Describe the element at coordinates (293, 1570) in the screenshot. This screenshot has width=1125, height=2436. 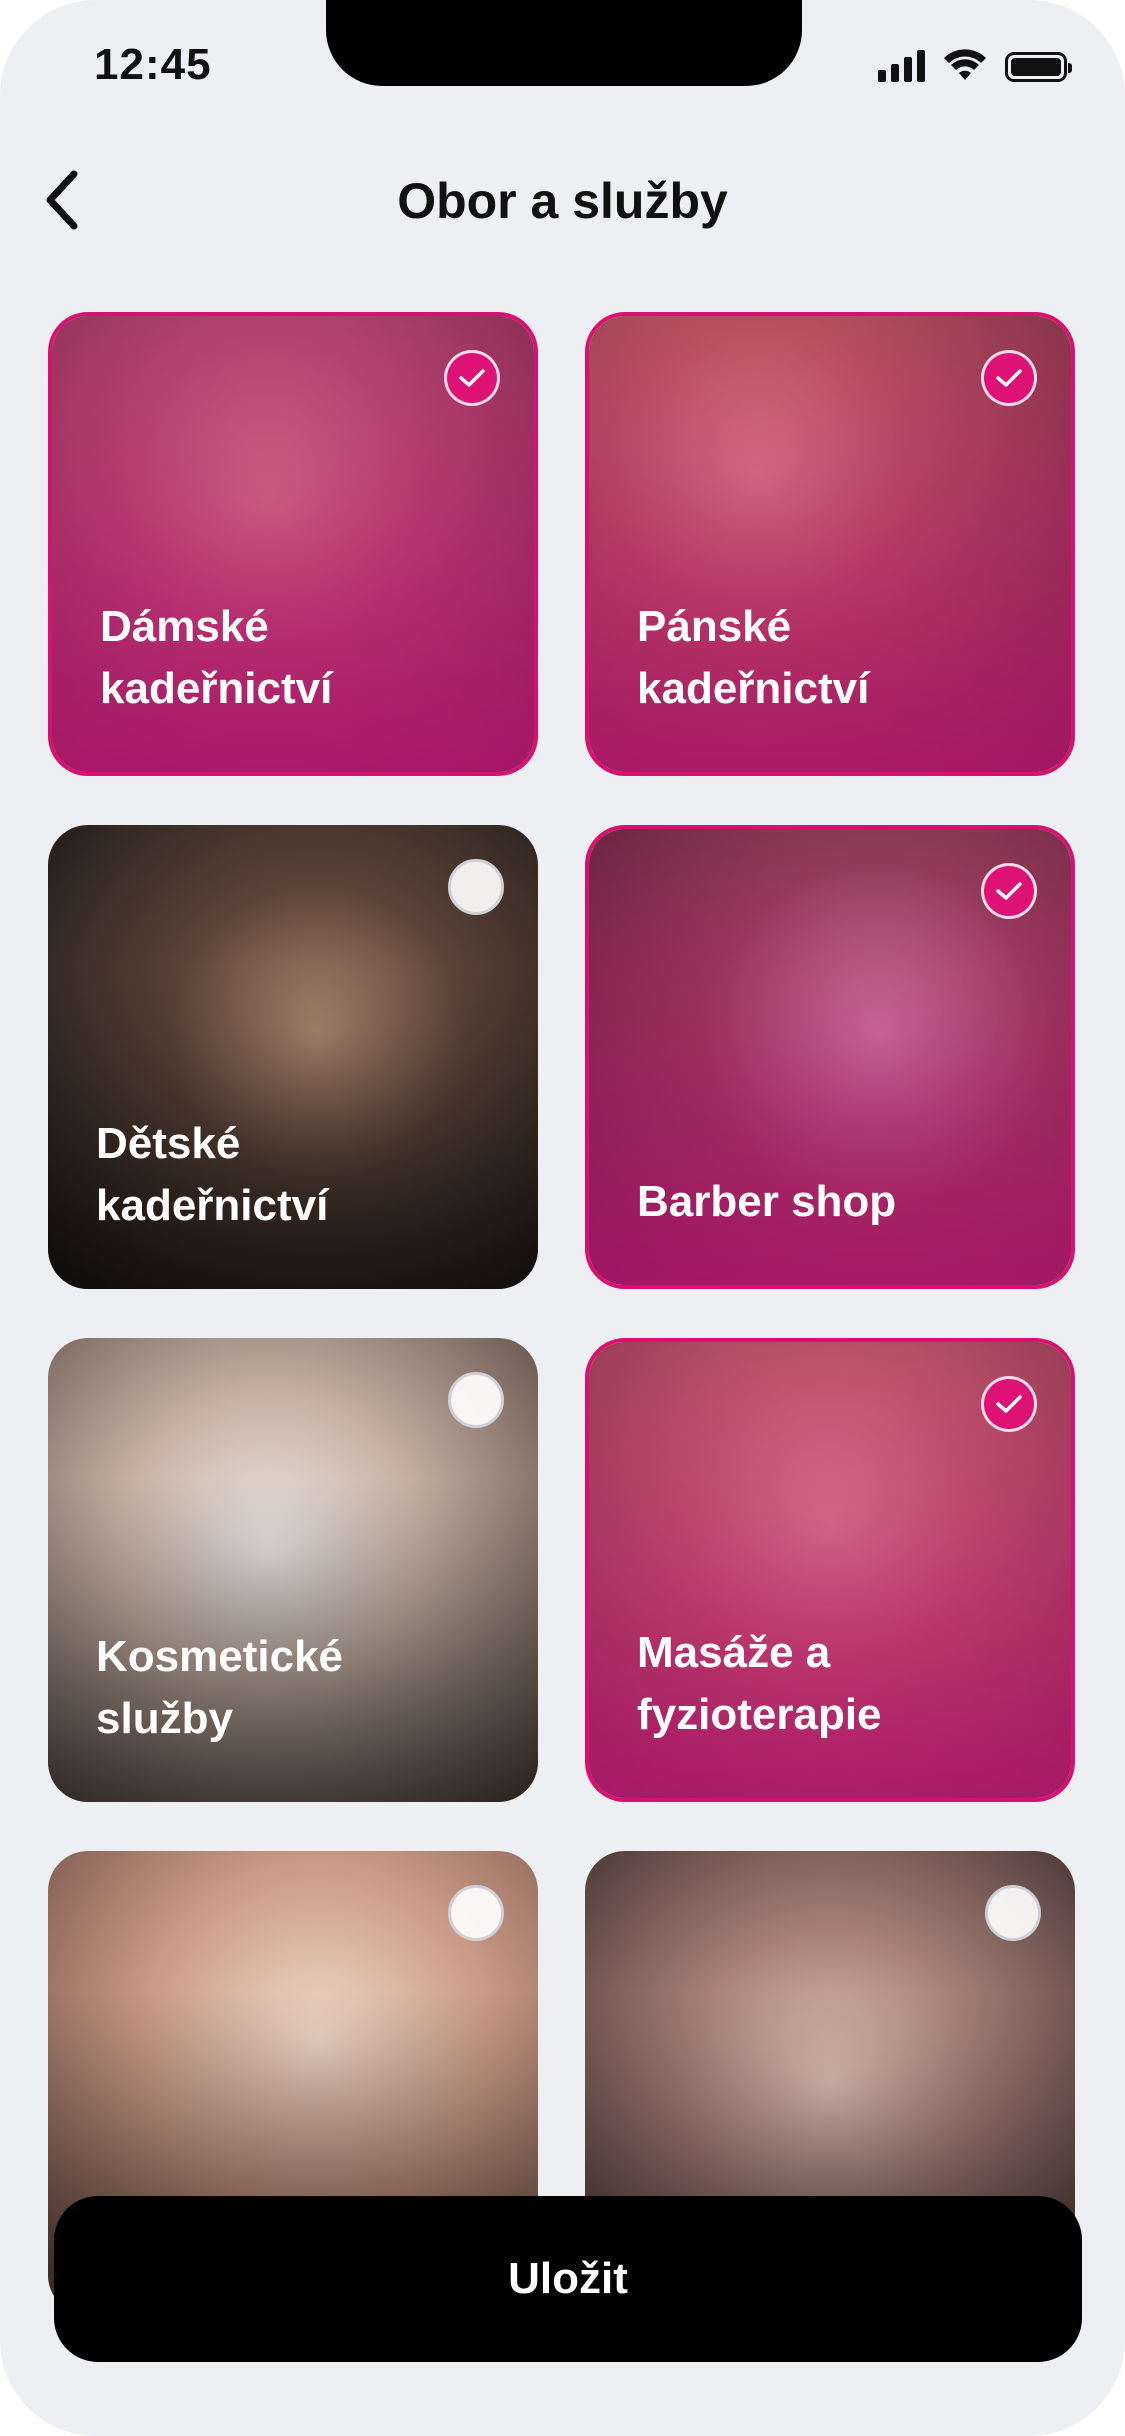
I see `category-card: Kosmetické služby` at that location.